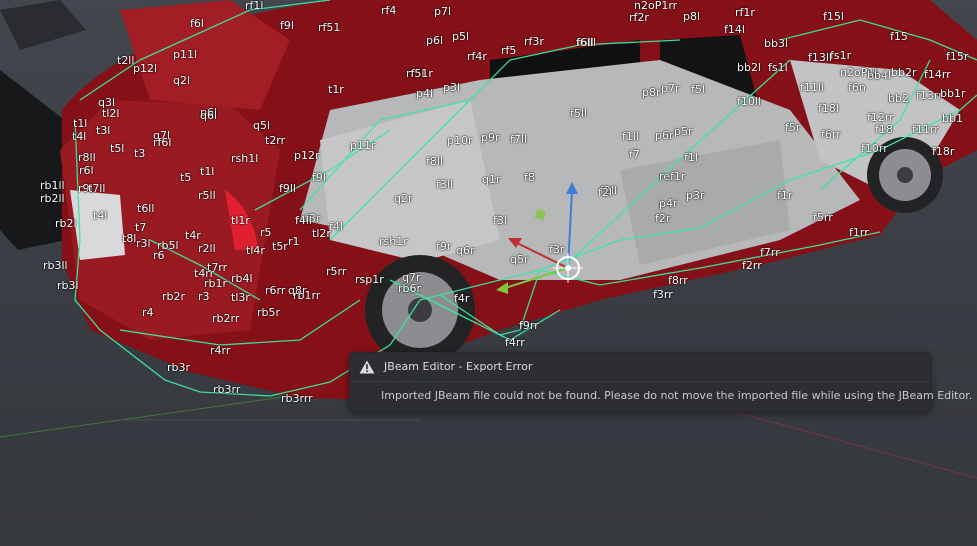 This screenshot has width=977, height=546. Describe the element at coordinates (33, 160) in the screenshot. I see `door-panel` at that location.